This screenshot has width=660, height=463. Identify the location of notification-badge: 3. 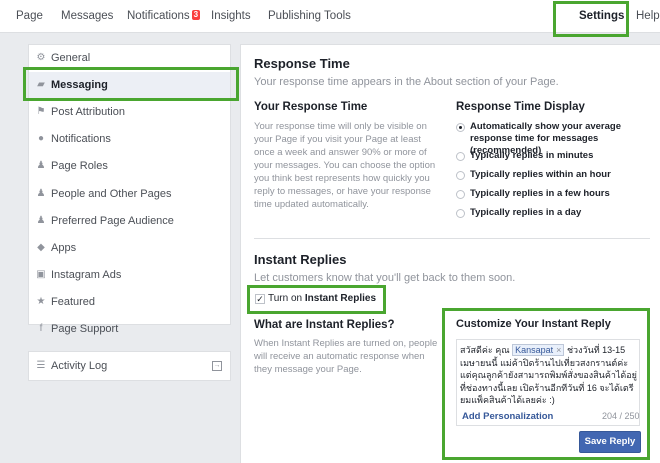
(196, 15).